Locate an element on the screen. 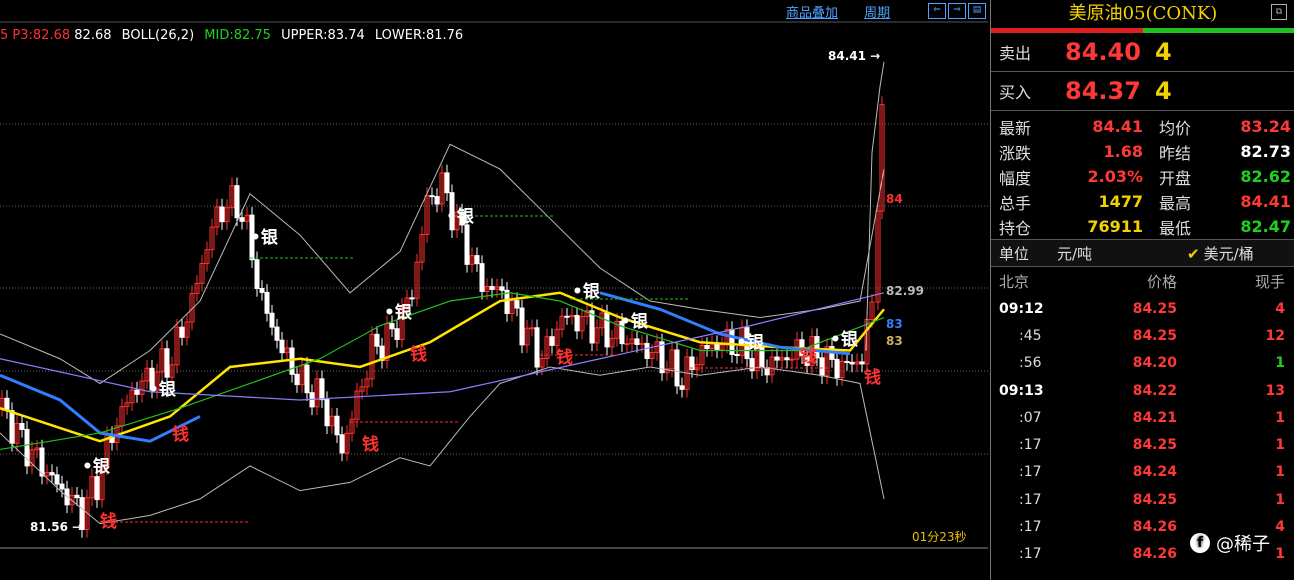 This screenshot has height=580, width=1294. countdown-timer: 01分23秒 is located at coordinates (939, 537).